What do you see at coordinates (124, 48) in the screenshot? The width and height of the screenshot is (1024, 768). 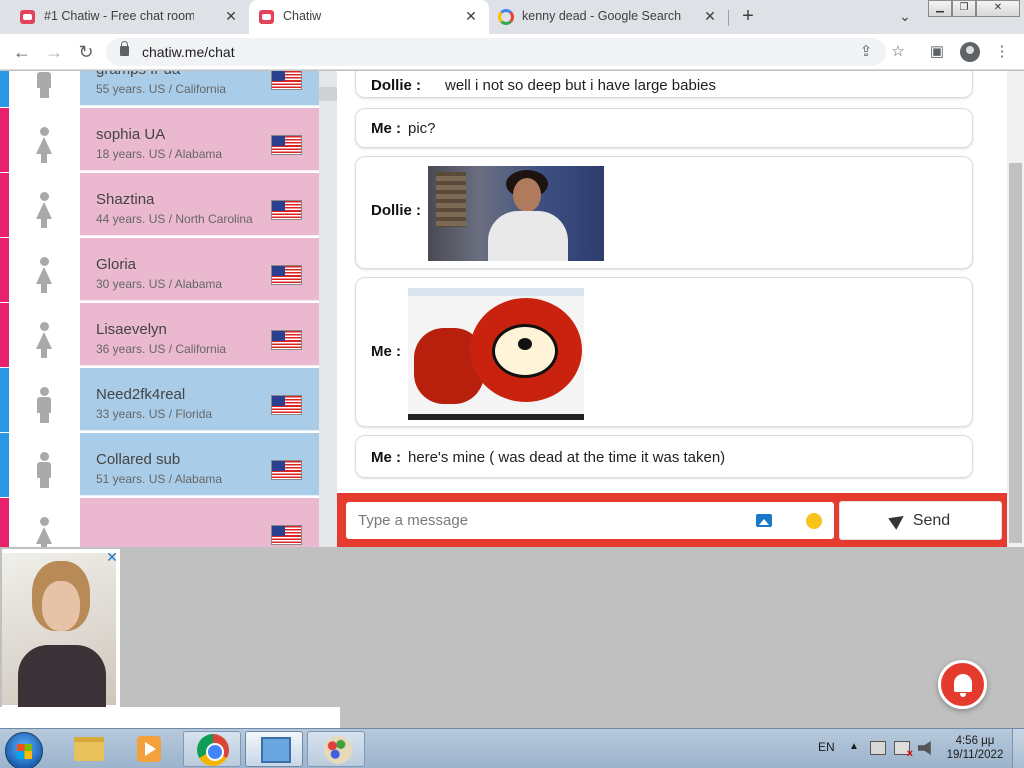 I see `lock-icon` at bounding box center [124, 48].